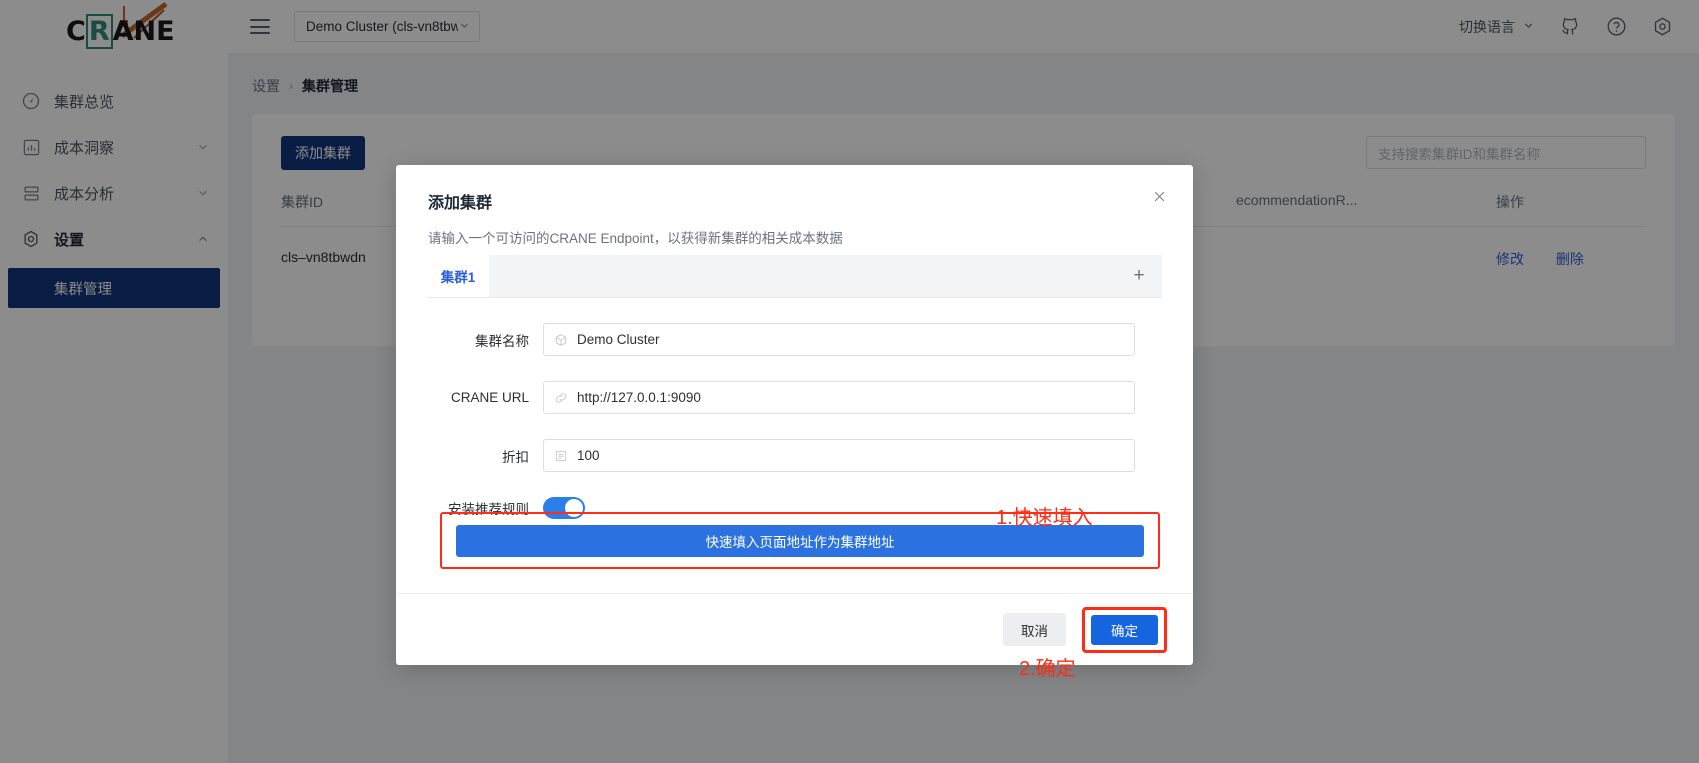  Describe the element at coordinates (489, 397) in the screenshot. I see `field-label: CRANE URL` at that location.